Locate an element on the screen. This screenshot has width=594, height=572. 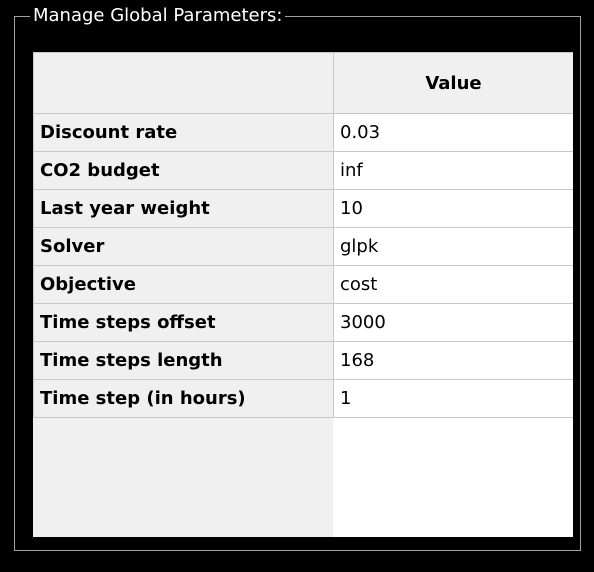
table-row: Time step (in hours) 1 is located at coordinates (303, 398).